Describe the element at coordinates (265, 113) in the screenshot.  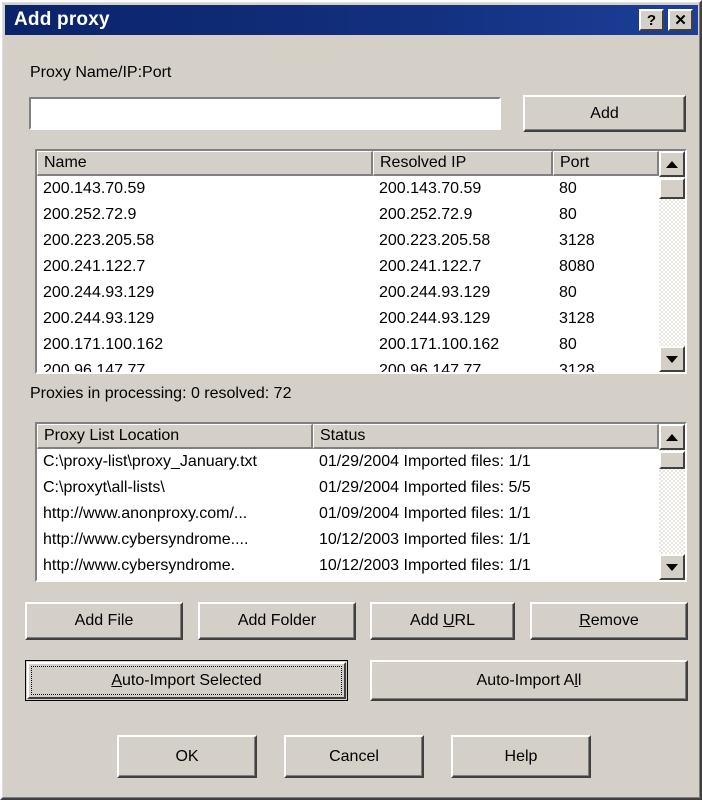
I see `proxy-input` at that location.